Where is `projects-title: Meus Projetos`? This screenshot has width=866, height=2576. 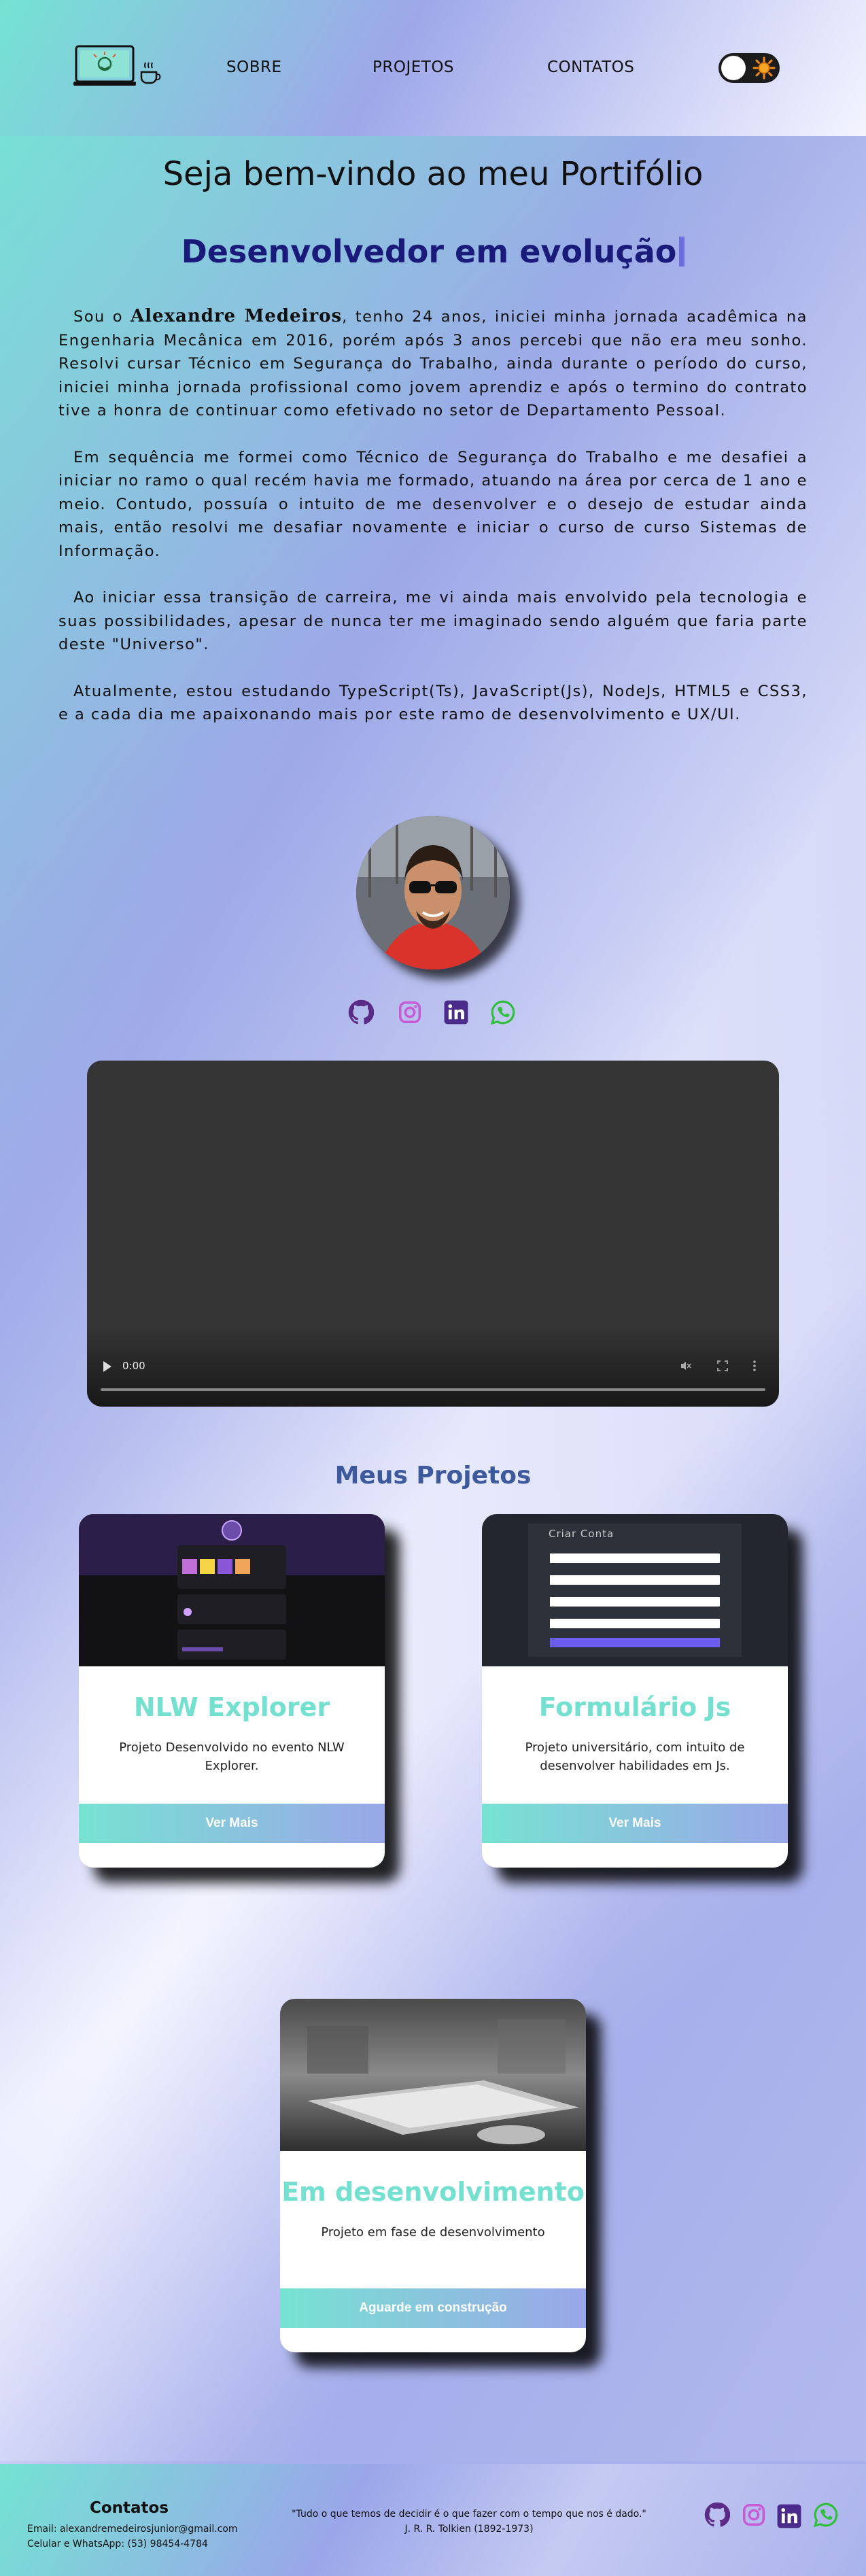 projects-title: Meus Projetos is located at coordinates (433, 1476).